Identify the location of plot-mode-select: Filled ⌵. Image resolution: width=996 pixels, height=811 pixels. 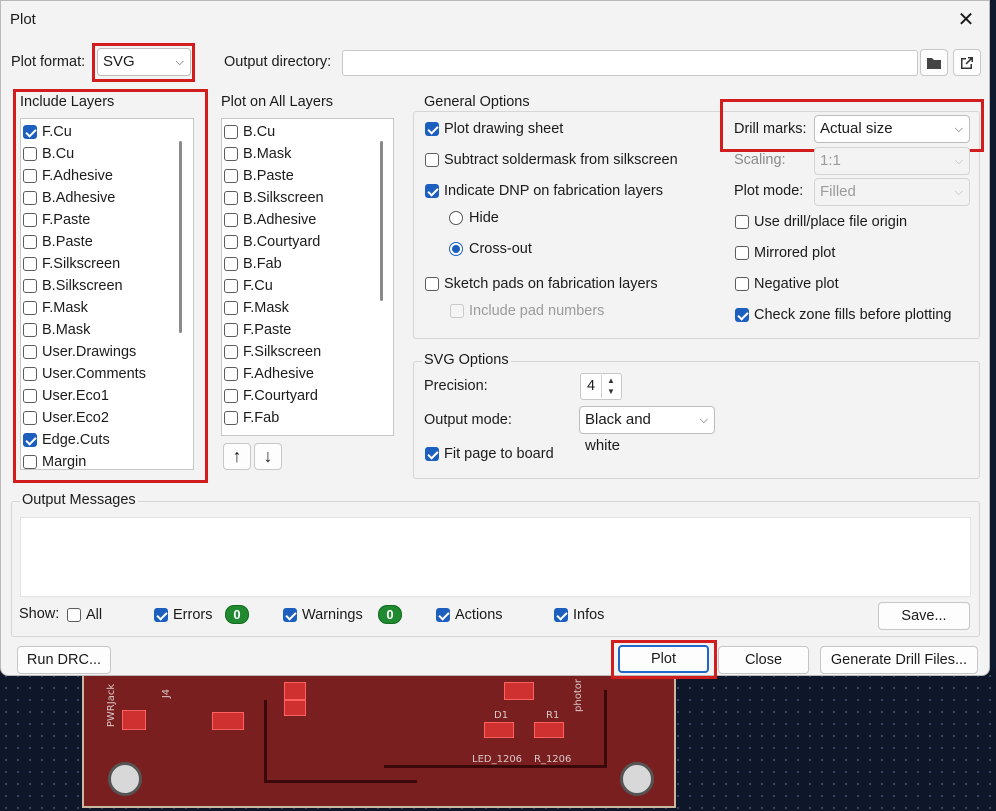
(892, 192).